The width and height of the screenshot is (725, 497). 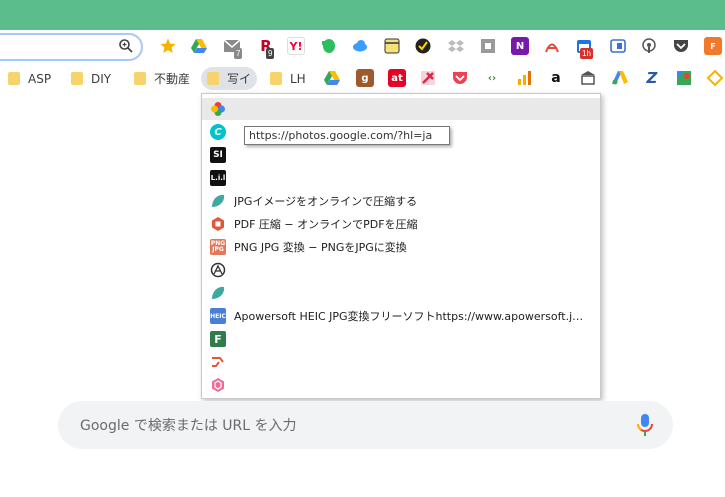 What do you see at coordinates (488, 46) in the screenshot?
I see `puzzle-extension-icon` at bounding box center [488, 46].